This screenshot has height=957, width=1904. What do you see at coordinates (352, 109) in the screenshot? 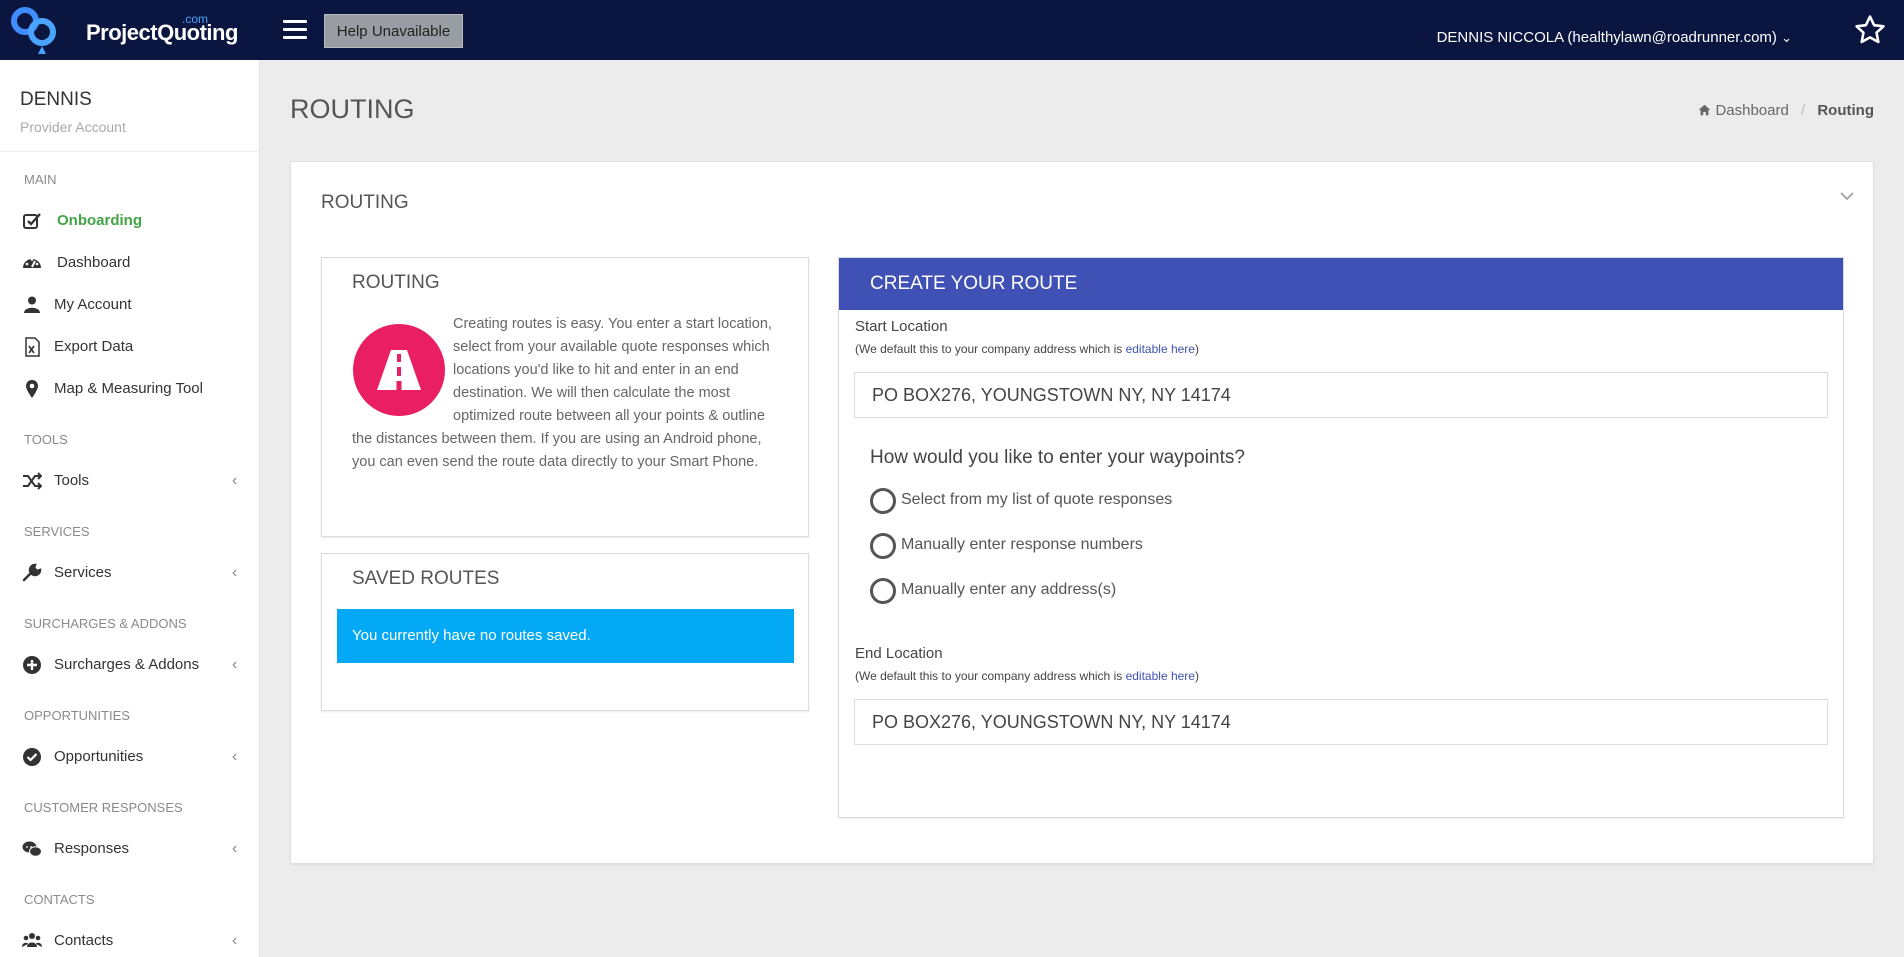
I see `page-title: ROUTING` at bounding box center [352, 109].